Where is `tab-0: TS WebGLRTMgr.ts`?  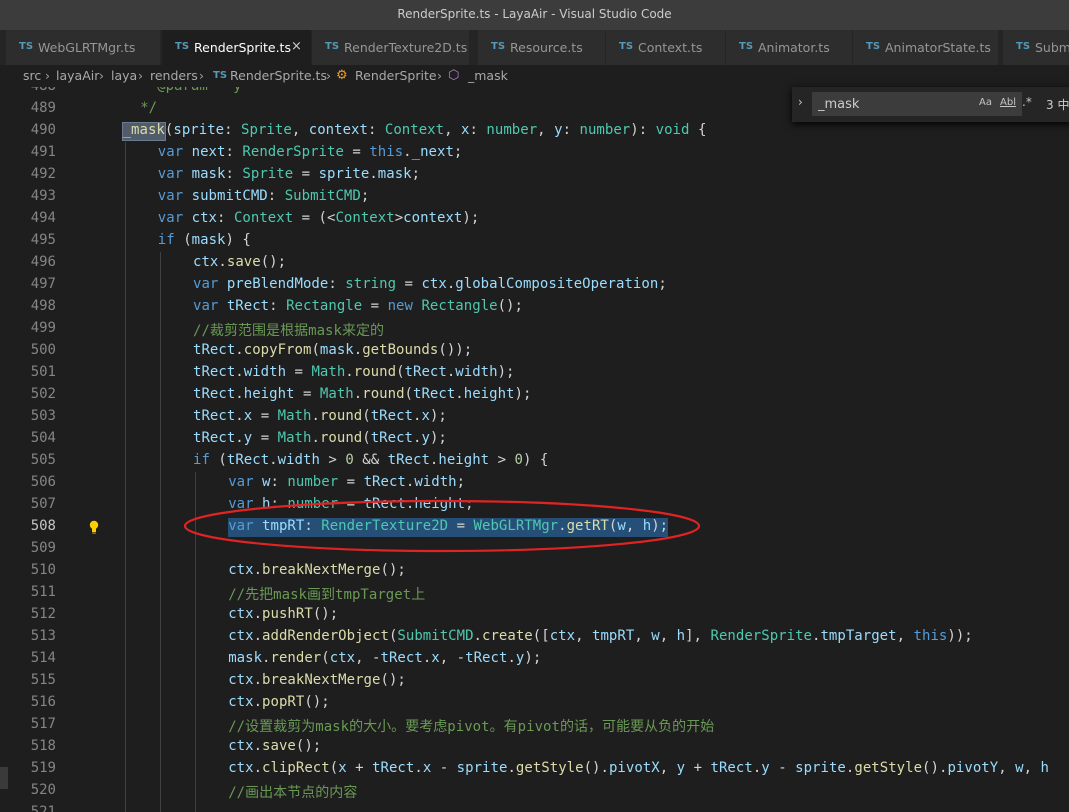 tab-0: TS WebGLRTMgr.ts is located at coordinates (83, 47).